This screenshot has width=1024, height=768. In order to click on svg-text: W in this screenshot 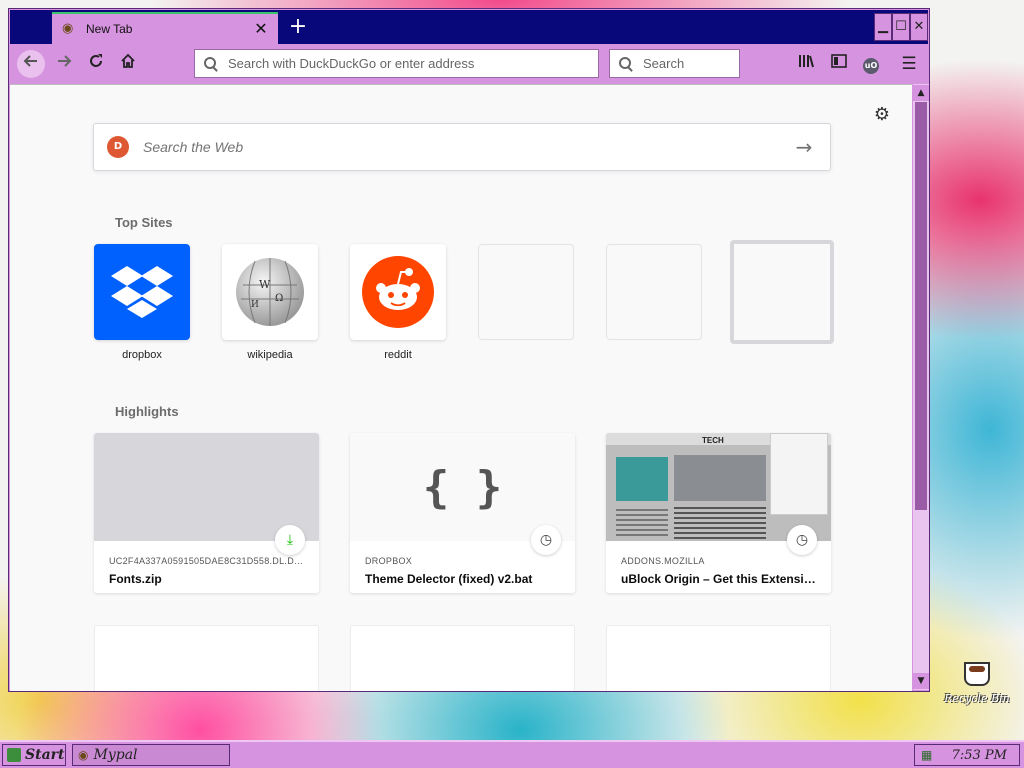, I will do `click(265, 284)`.